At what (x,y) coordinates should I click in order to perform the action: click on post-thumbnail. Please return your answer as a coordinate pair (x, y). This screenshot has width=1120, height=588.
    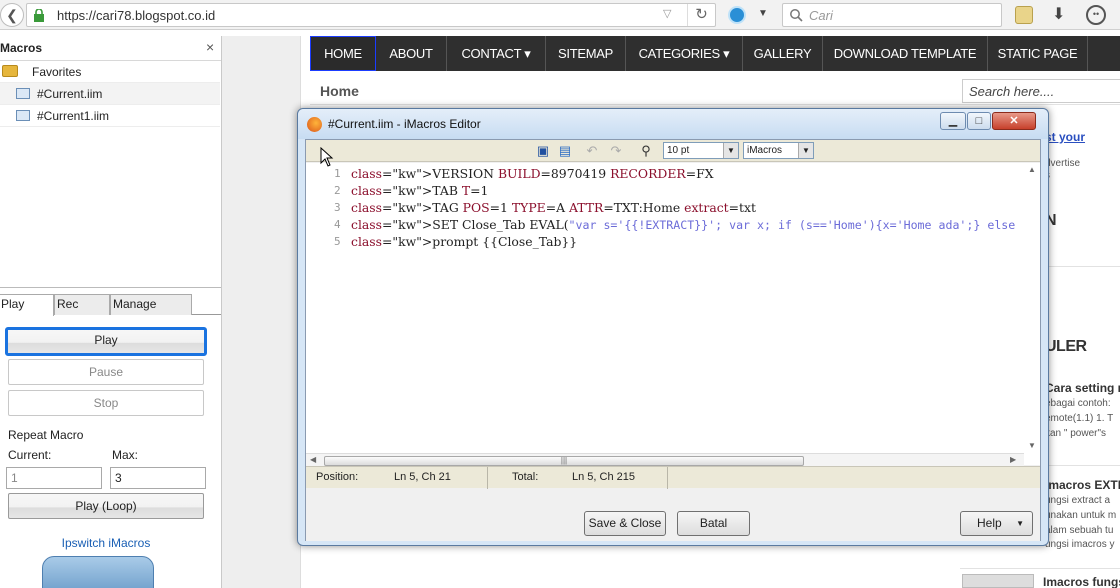
    Looking at the image, I should click on (998, 581).